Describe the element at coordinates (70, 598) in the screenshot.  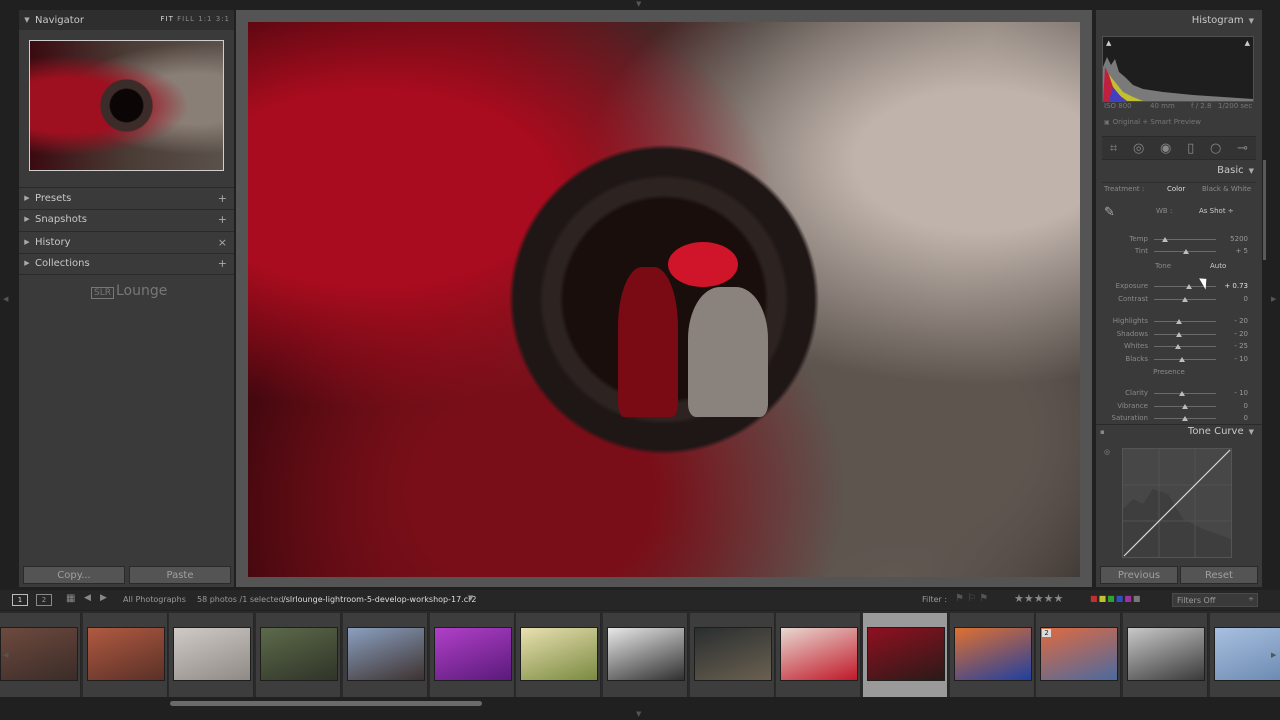
I see `grid-icon: ▦` at that location.